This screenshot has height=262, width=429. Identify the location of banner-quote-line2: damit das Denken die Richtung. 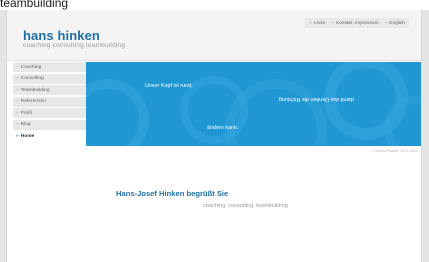
(316, 99).